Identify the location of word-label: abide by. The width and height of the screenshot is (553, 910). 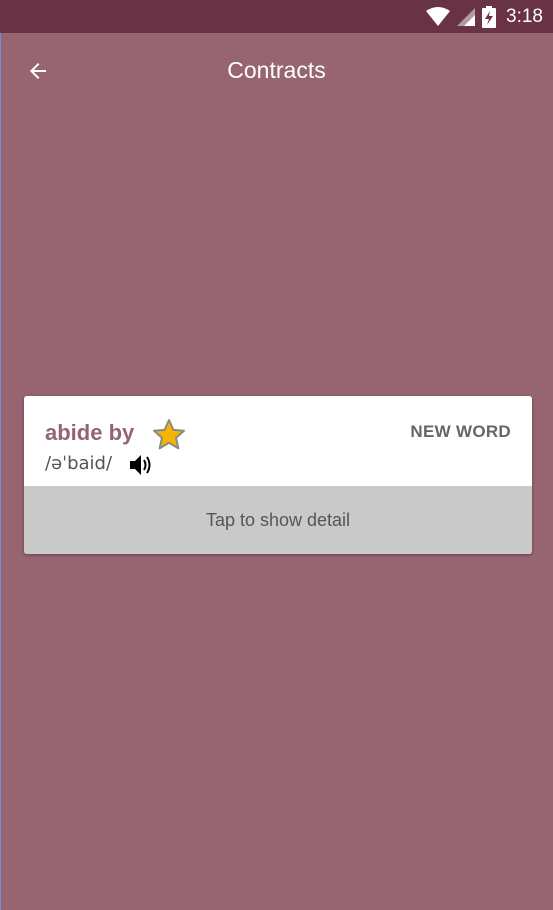
(90, 432).